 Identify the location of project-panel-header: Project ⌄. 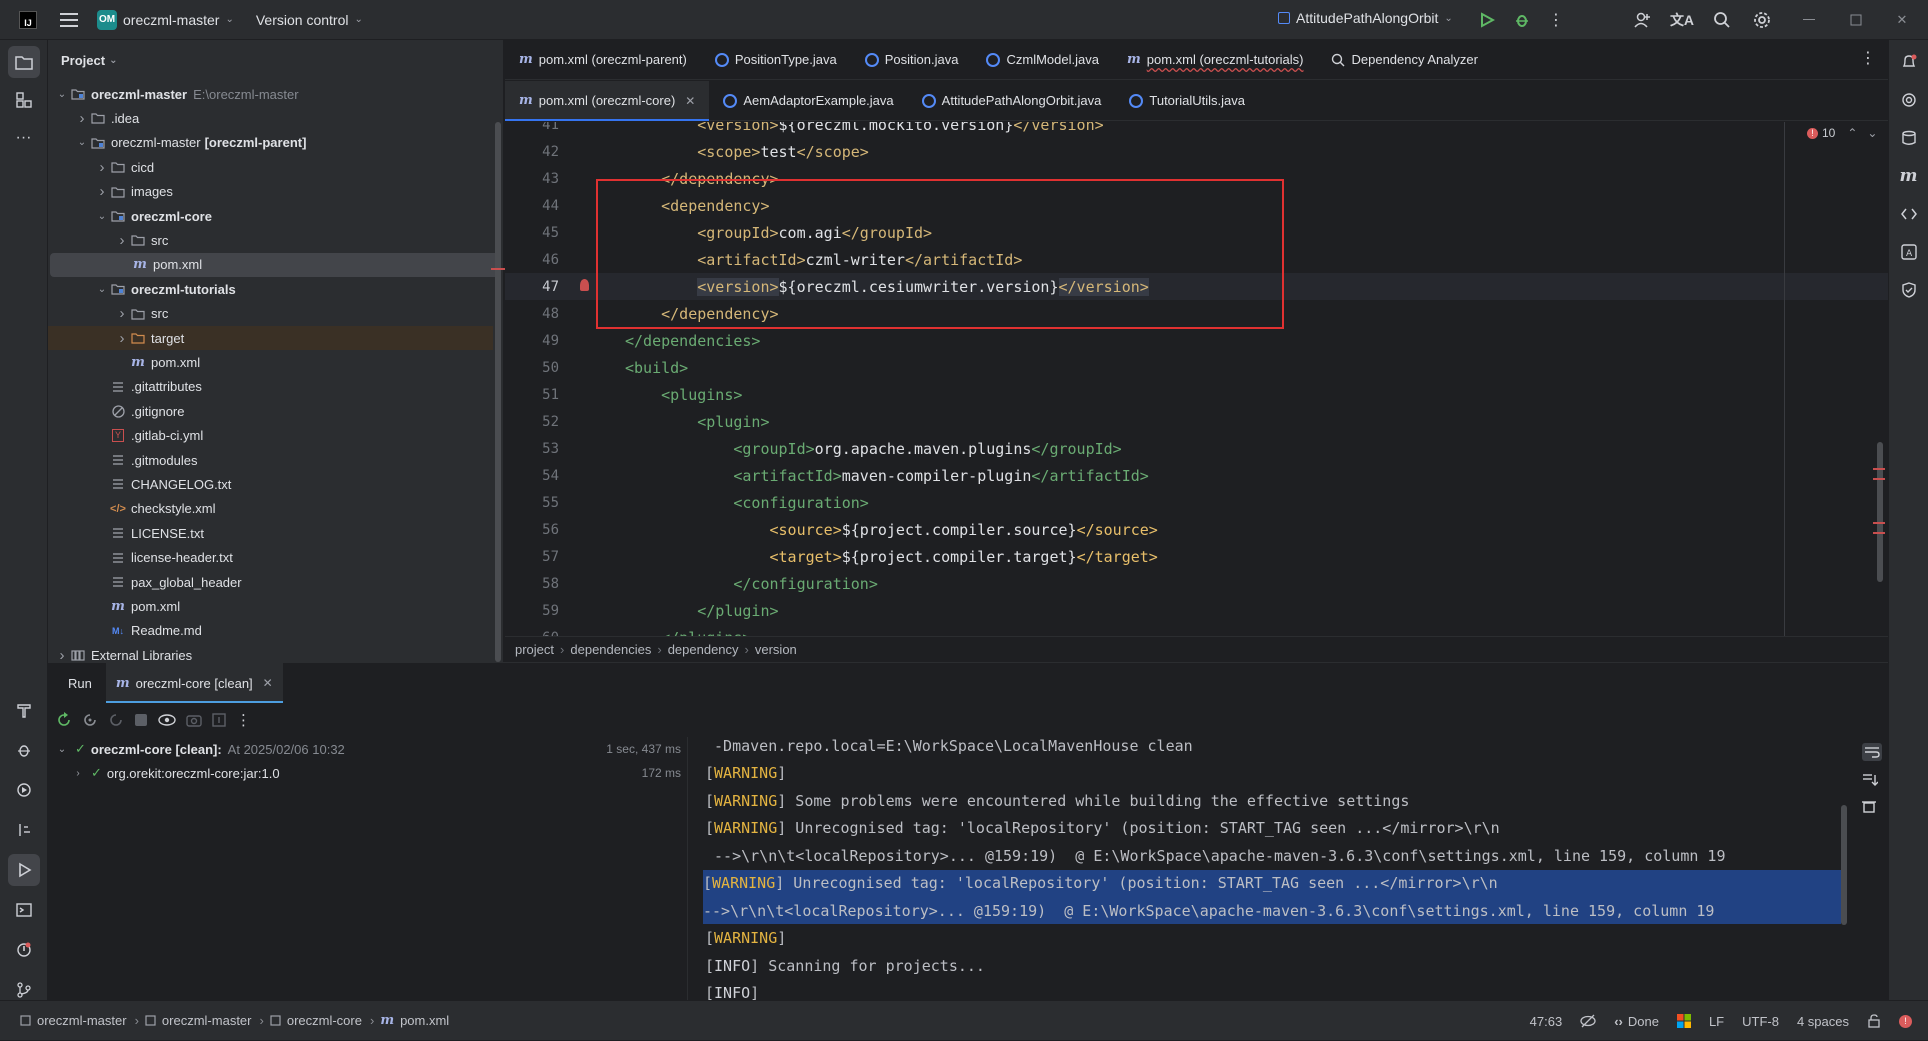
(275, 60).